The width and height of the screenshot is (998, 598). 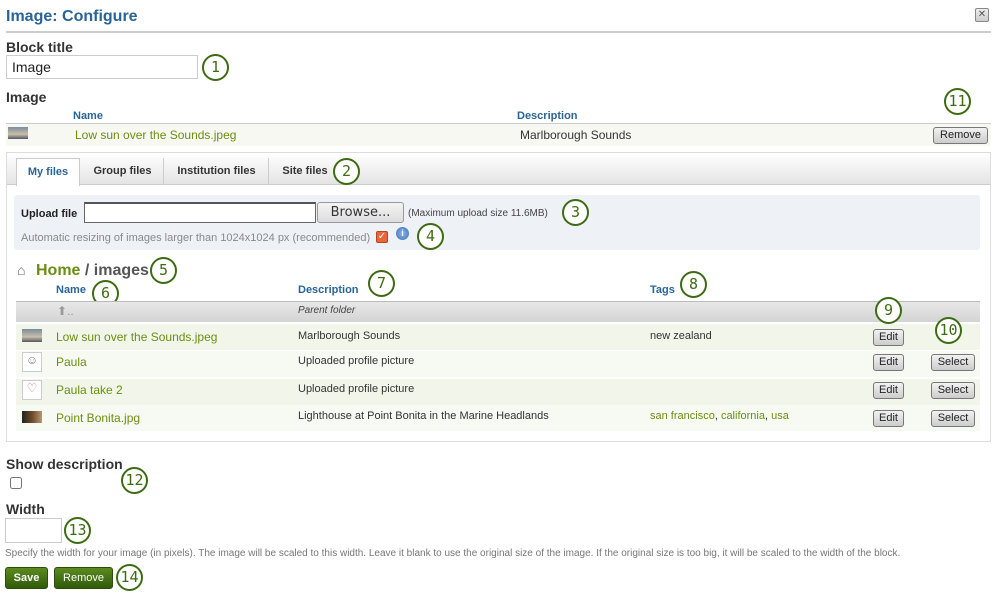 I want to click on page-title: Image: Configure, so click(x=72, y=16).